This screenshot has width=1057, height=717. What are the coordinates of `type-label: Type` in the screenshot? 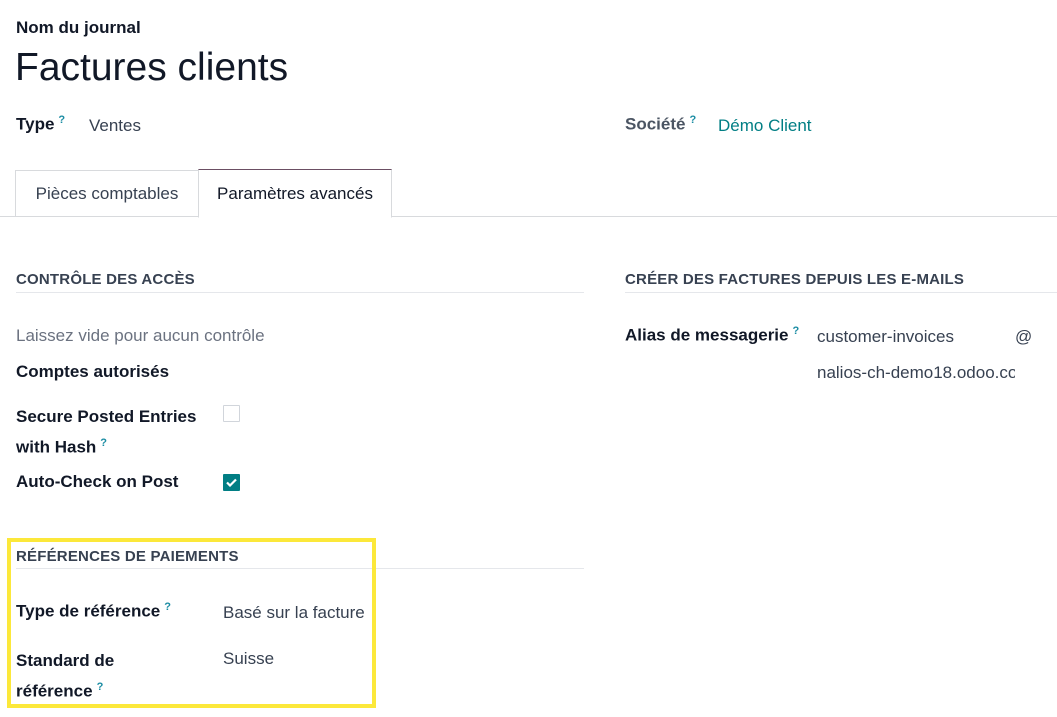 It's located at (35, 124).